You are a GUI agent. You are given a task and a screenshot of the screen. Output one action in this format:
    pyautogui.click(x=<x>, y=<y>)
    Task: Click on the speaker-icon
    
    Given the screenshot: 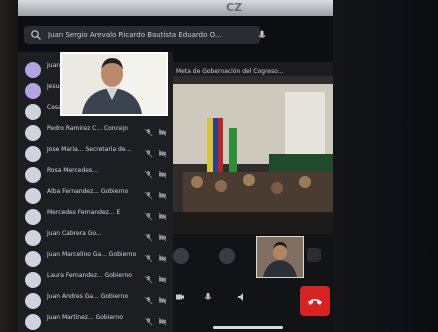 What is the action you would take?
    pyautogui.click(x=242, y=297)
    